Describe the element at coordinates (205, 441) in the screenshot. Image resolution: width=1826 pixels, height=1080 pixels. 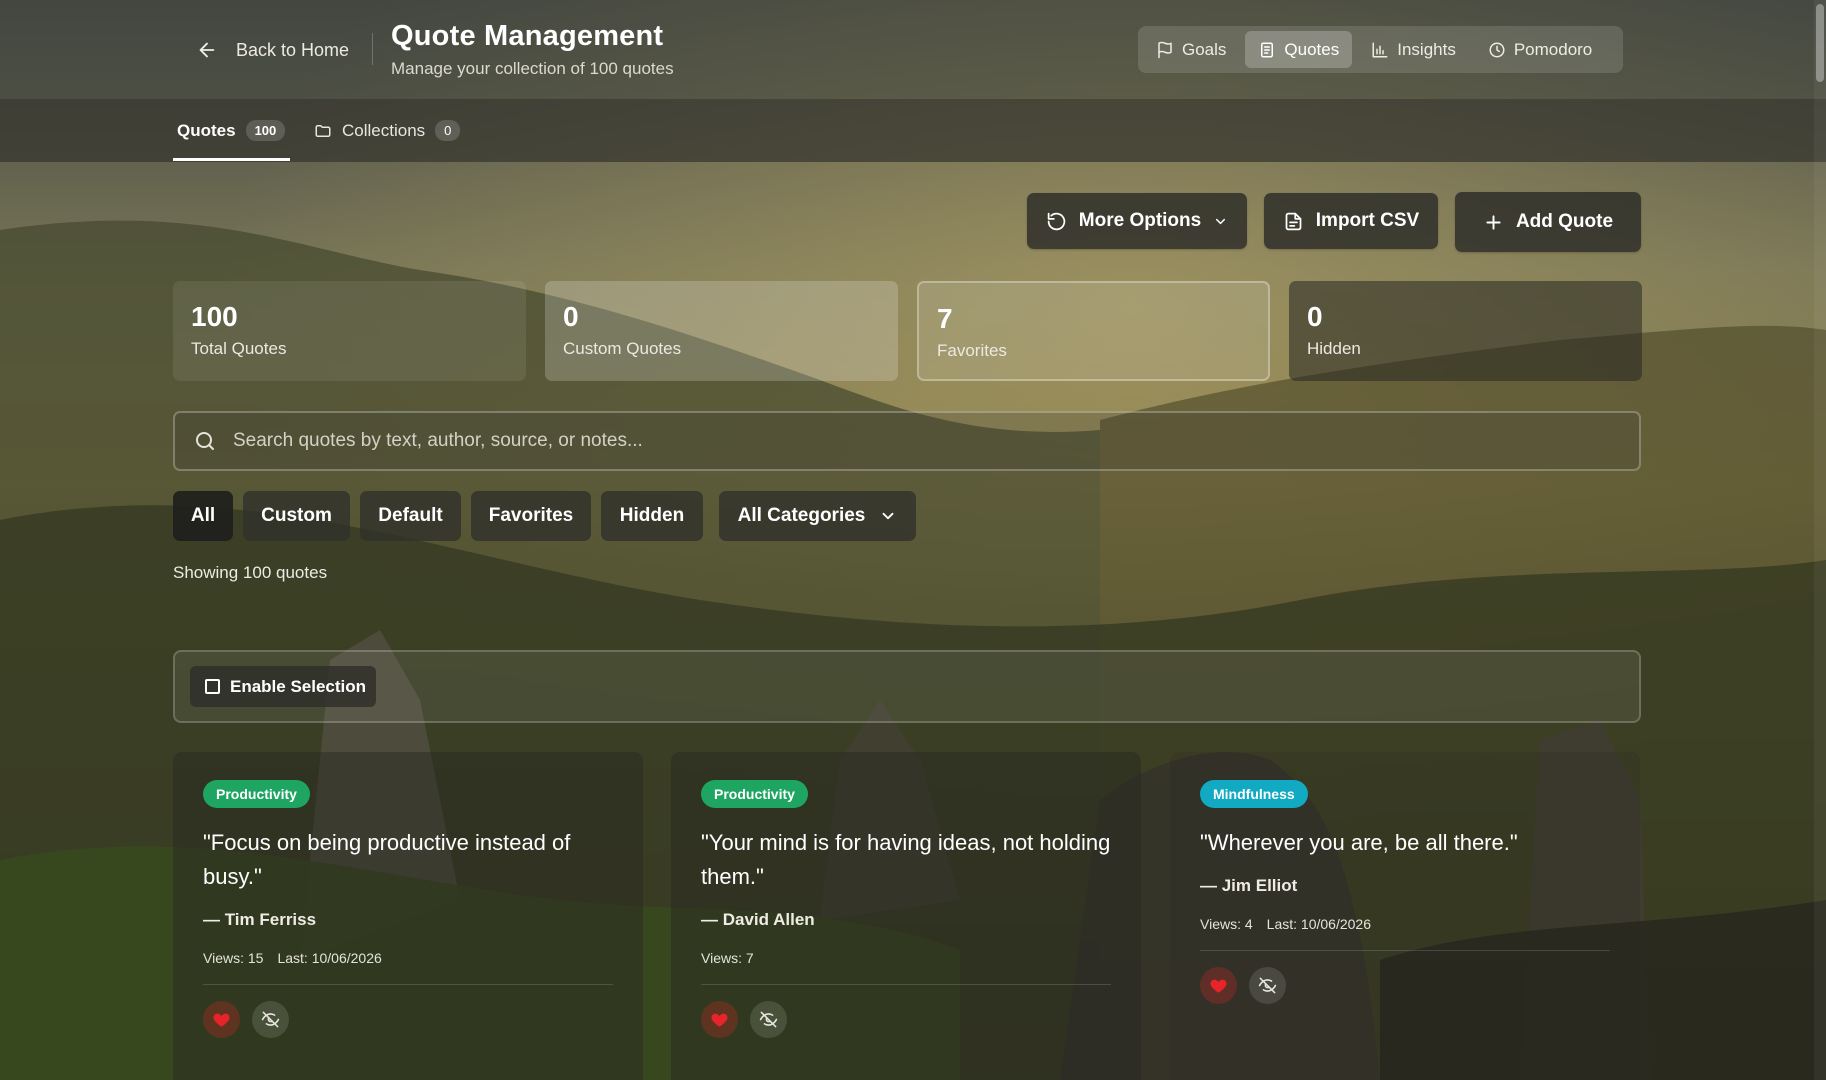
I see `search-icon` at that location.